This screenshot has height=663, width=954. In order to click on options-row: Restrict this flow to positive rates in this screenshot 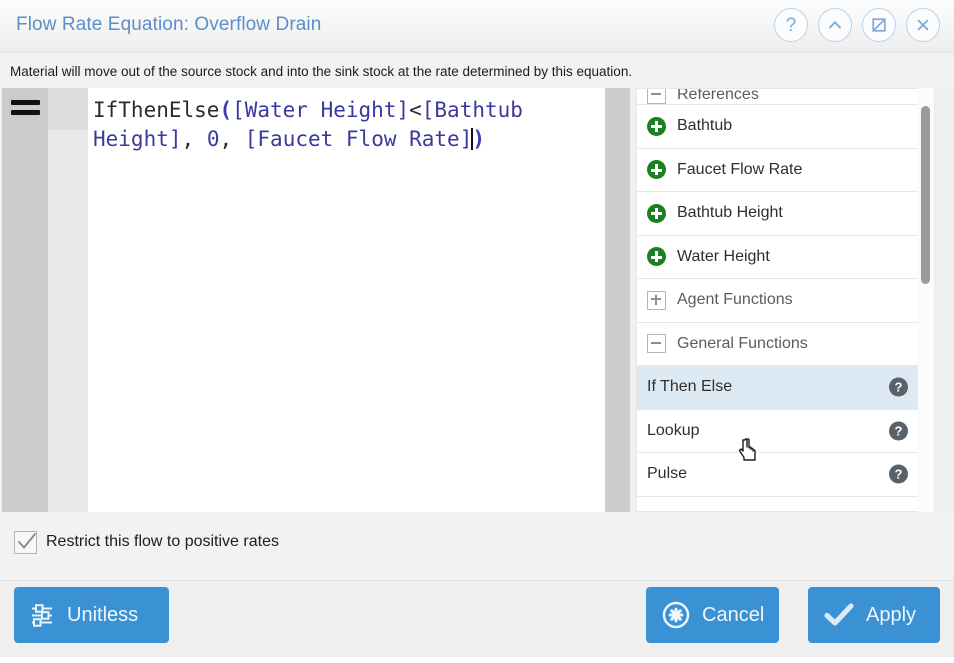, I will do `click(477, 549)`.